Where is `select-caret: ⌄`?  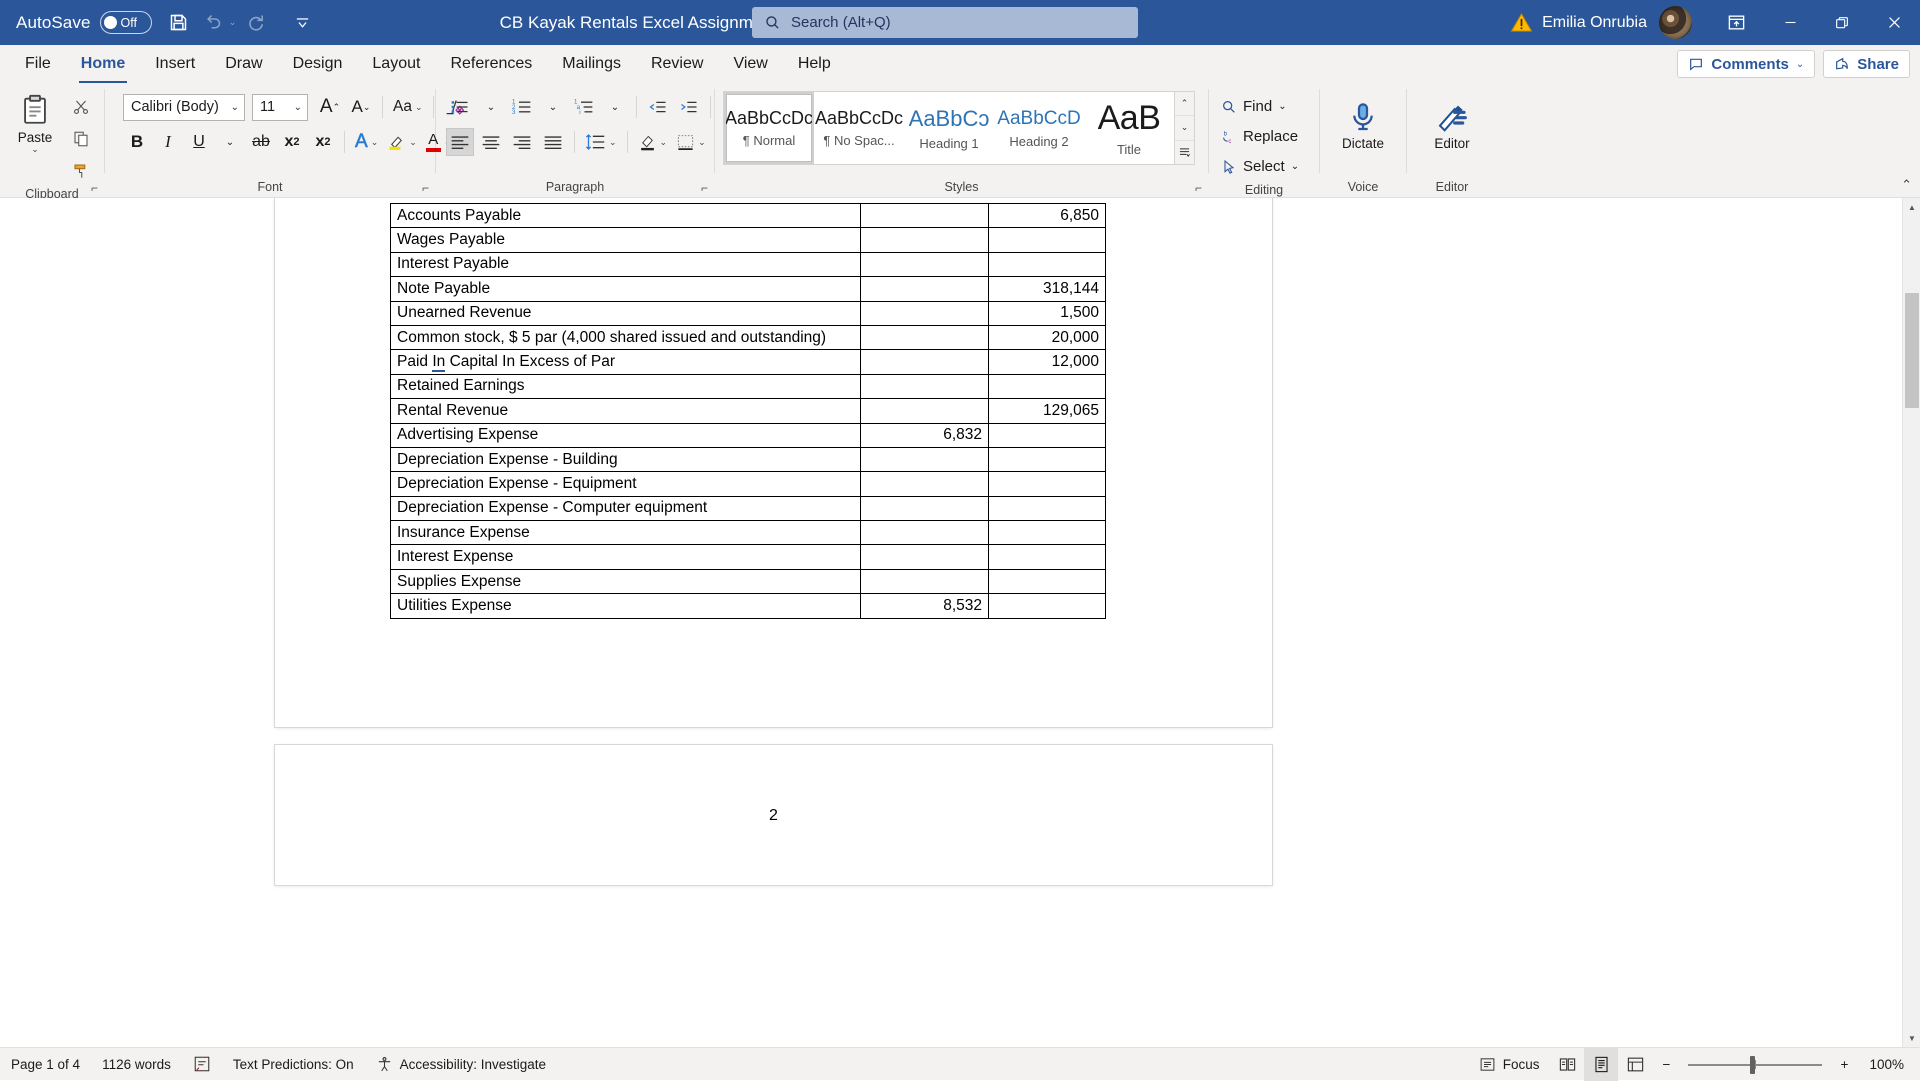
select-caret: ⌄ is located at coordinates (1295, 166).